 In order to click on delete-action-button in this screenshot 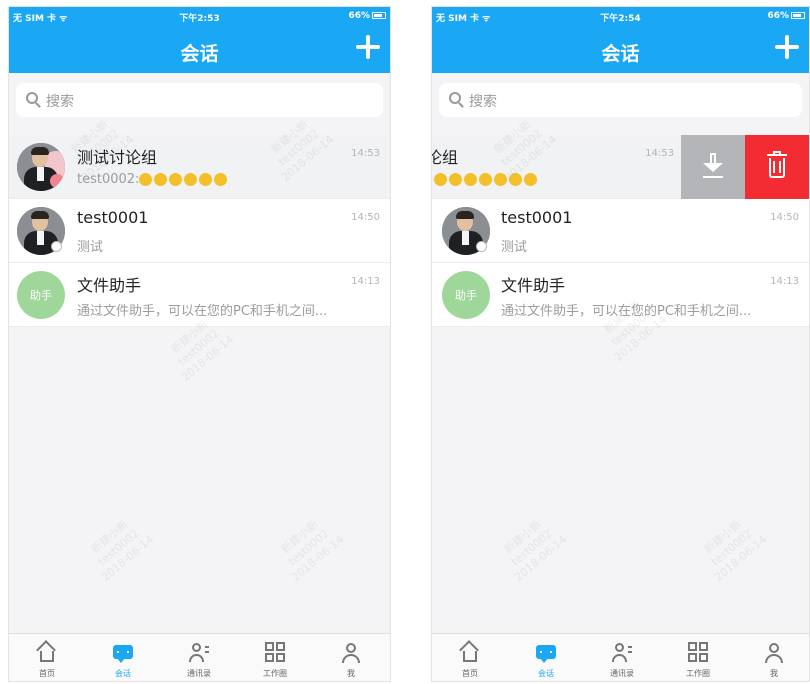, I will do `click(777, 167)`.